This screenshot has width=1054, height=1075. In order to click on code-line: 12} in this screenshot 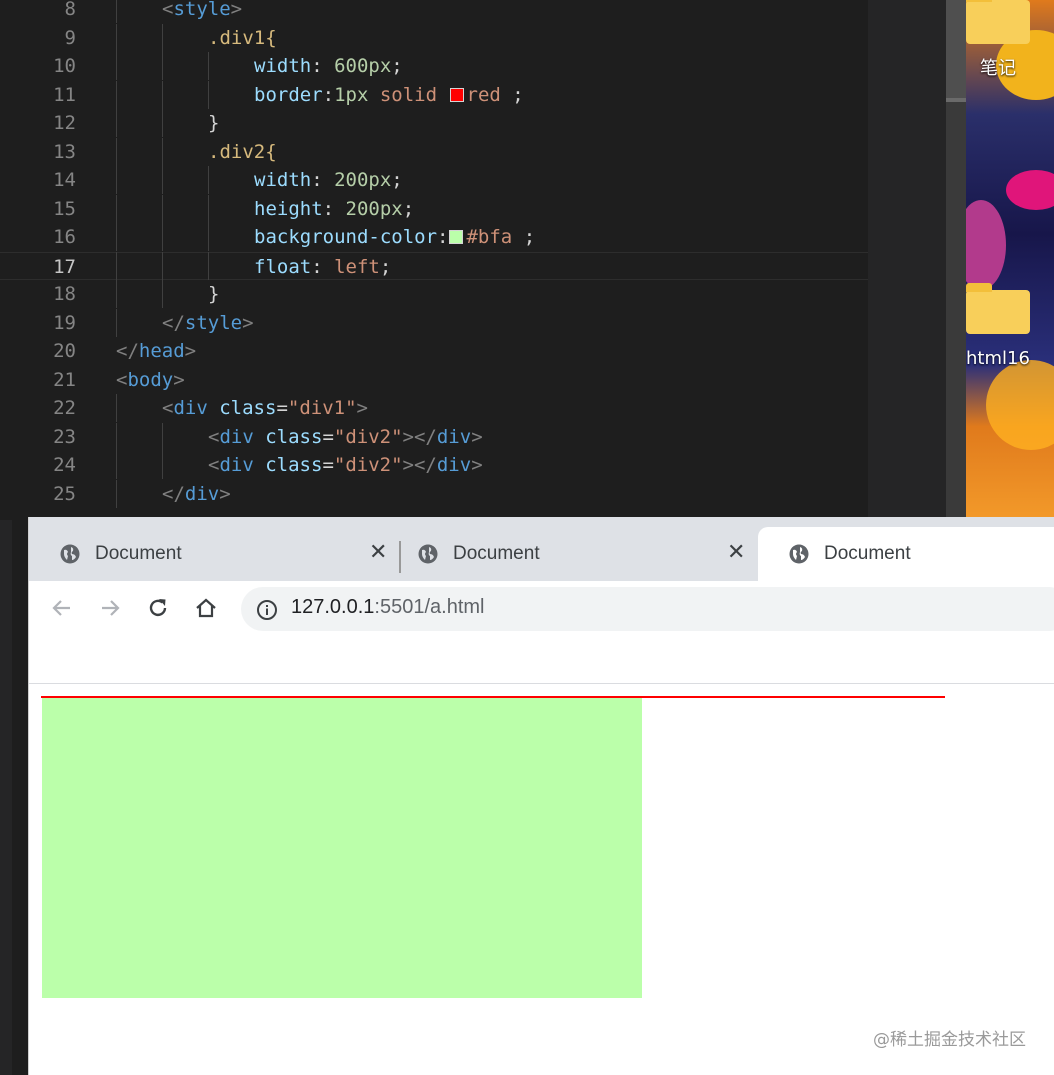, I will do `click(434, 123)`.